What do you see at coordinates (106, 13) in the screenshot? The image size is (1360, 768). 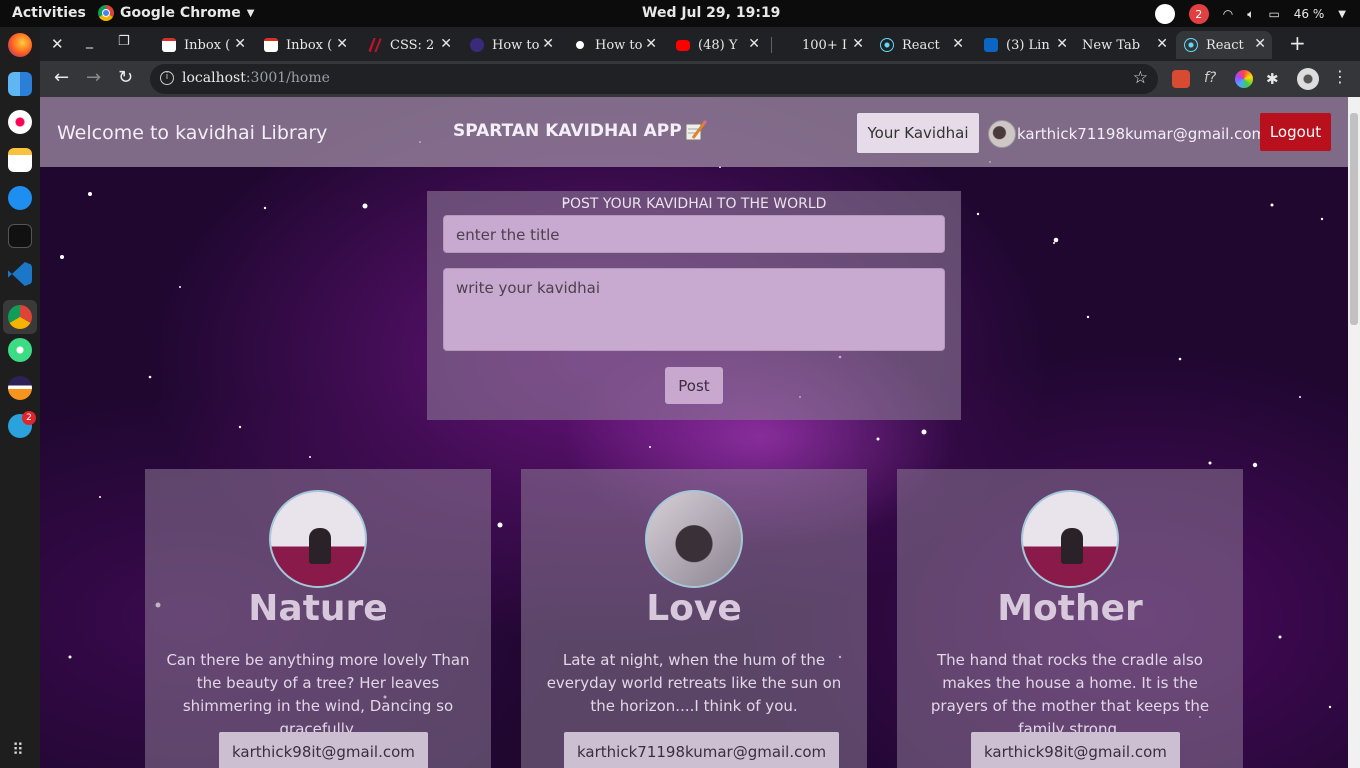 I see `chrome-icon` at bounding box center [106, 13].